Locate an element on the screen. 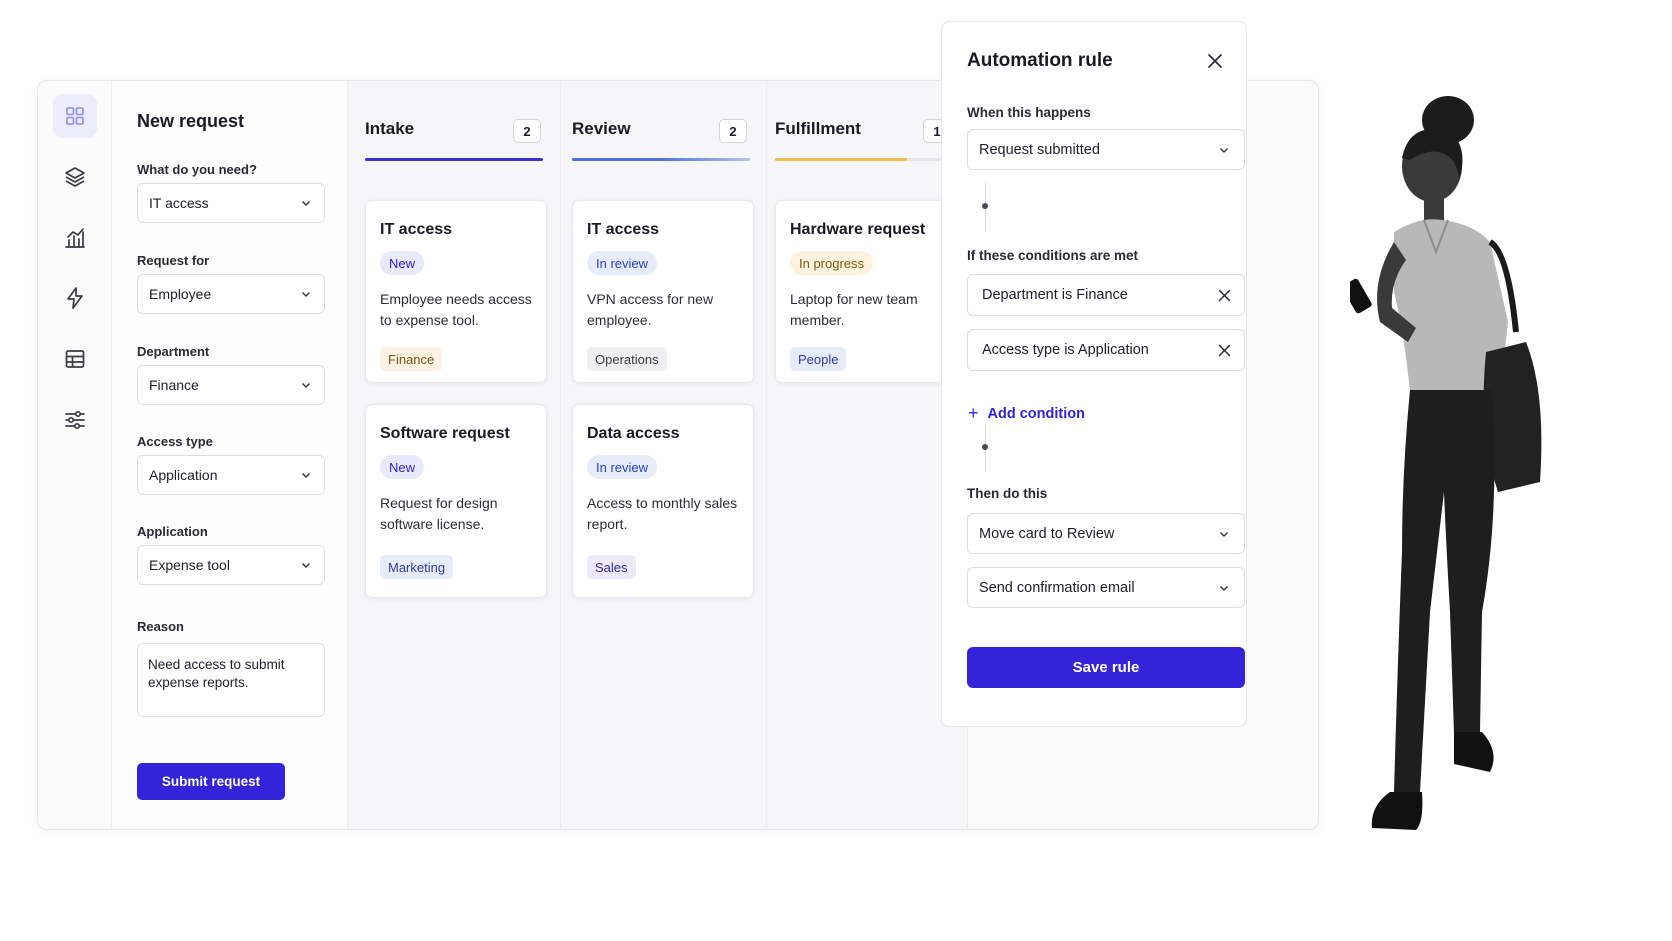 This screenshot has width=1672, height=941. application-value: Expense tool is located at coordinates (189, 565).